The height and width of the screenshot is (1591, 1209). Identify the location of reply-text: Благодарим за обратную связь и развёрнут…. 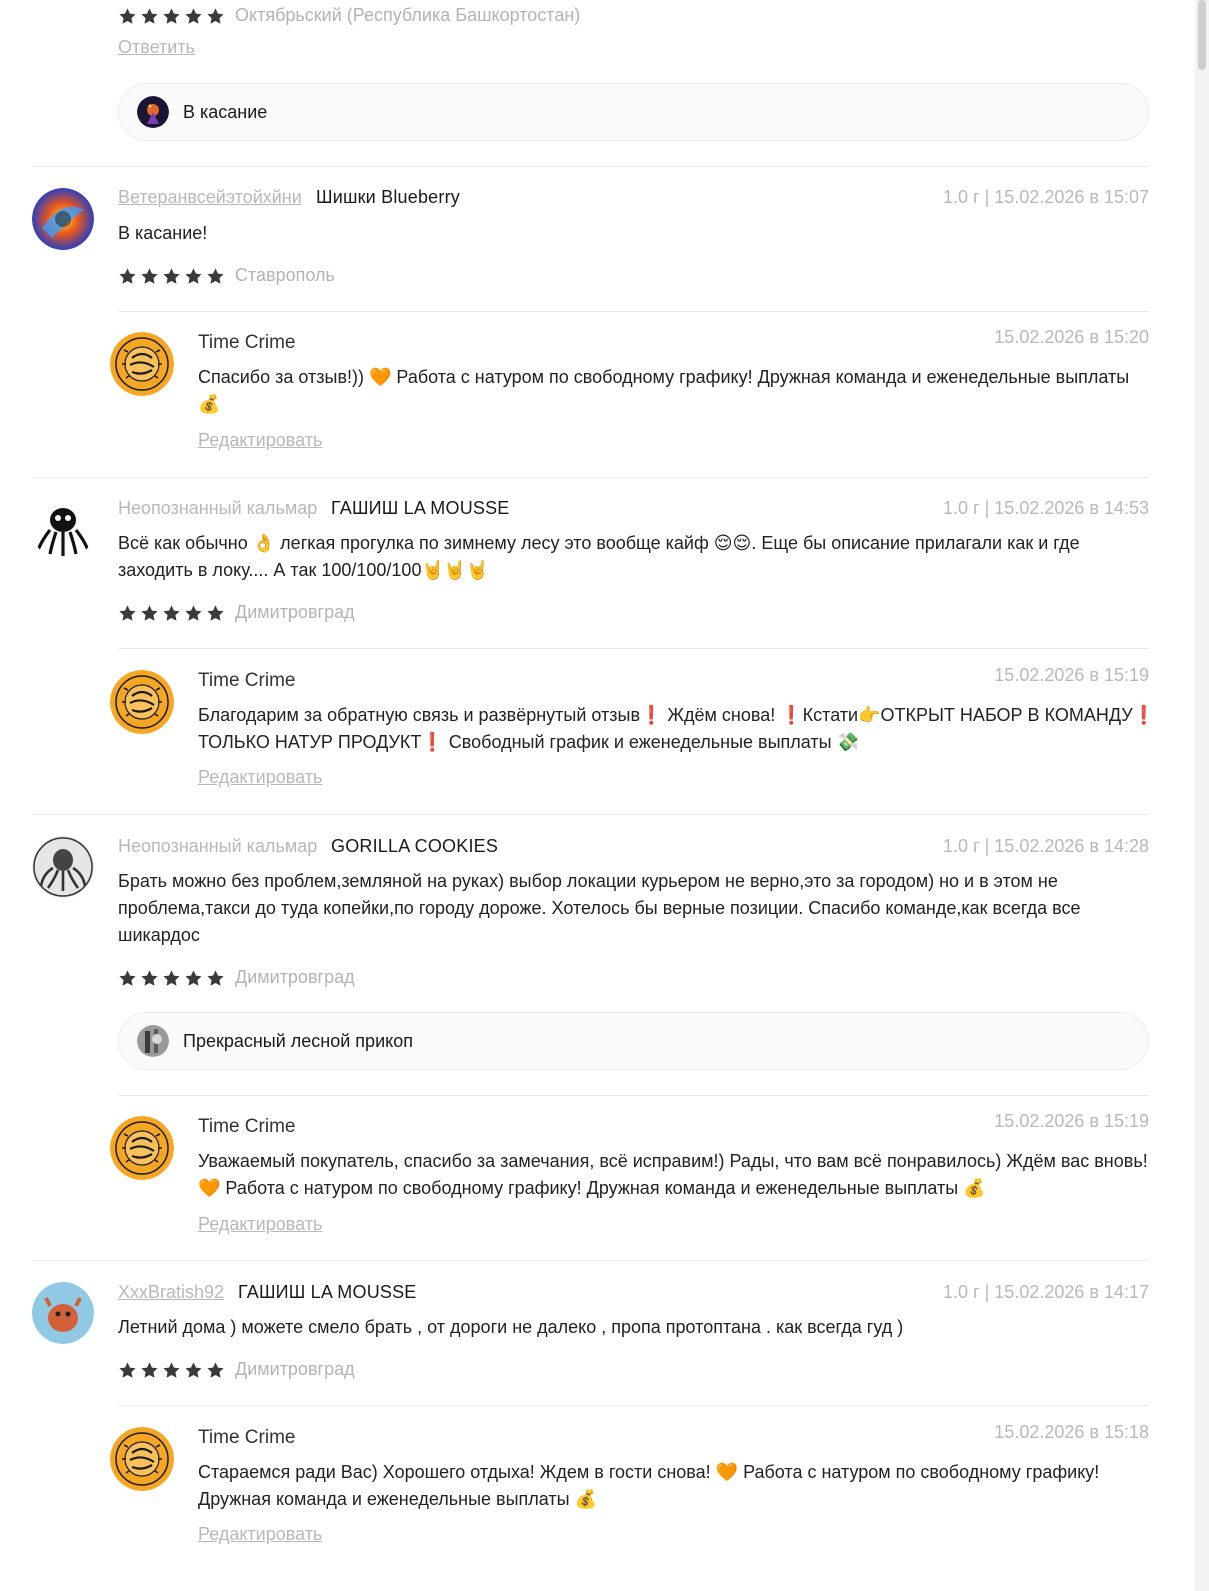
(678, 729).